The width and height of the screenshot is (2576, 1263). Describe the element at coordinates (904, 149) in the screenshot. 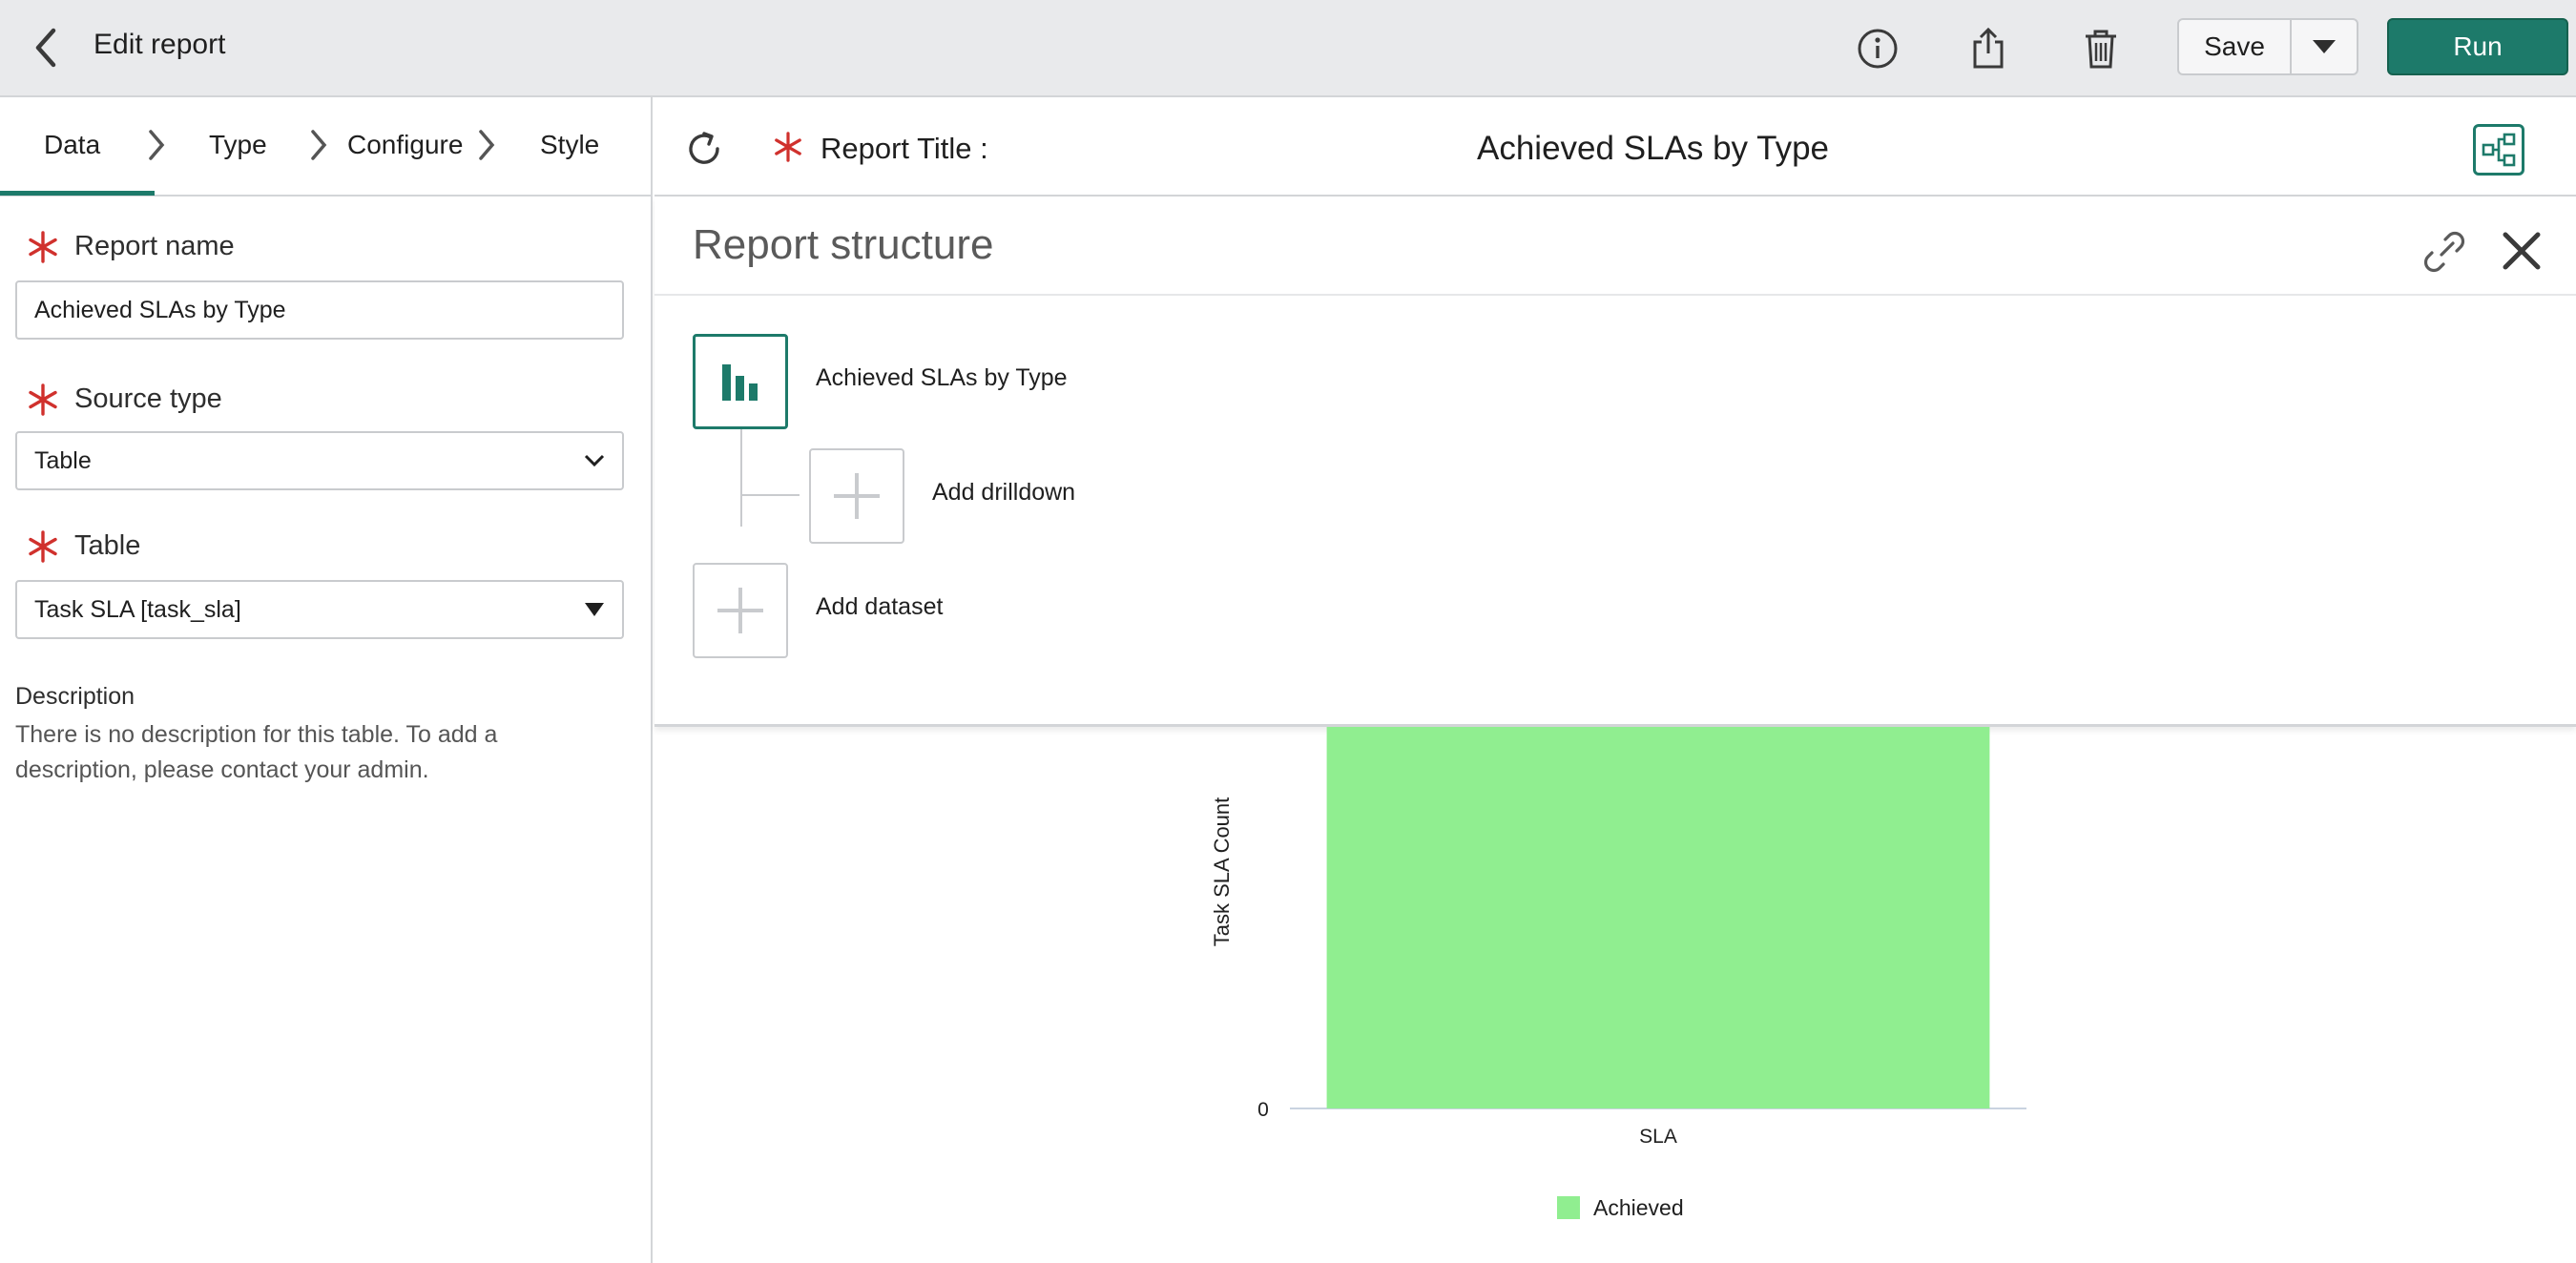

I see `report-title-label: Report Title :` at that location.